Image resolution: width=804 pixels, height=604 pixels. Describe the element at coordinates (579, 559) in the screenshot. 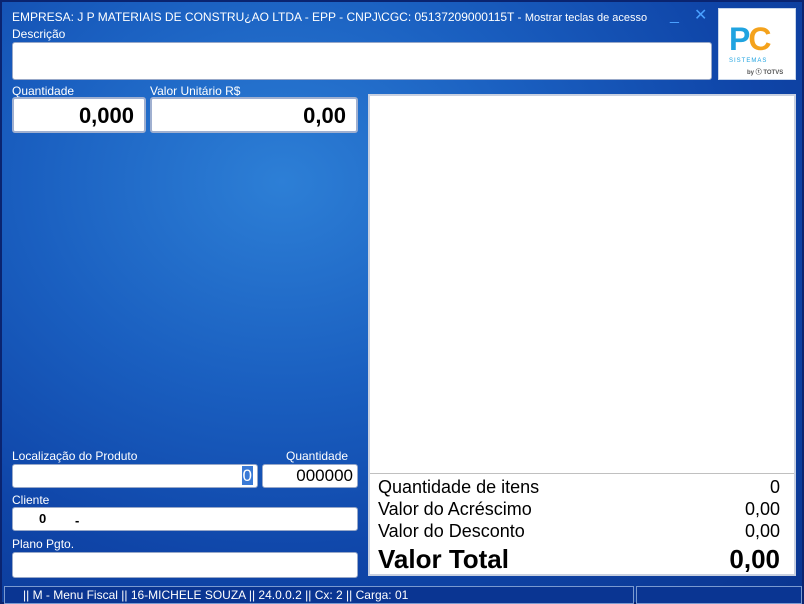

I see `valor-total-row: Valor Total 0,00` at that location.